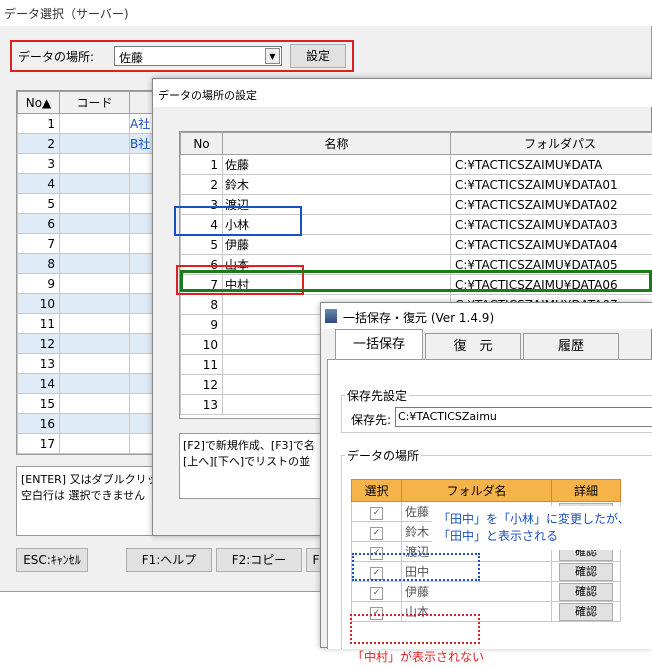  I want to click on kobayashi-highlight, so click(238, 221).